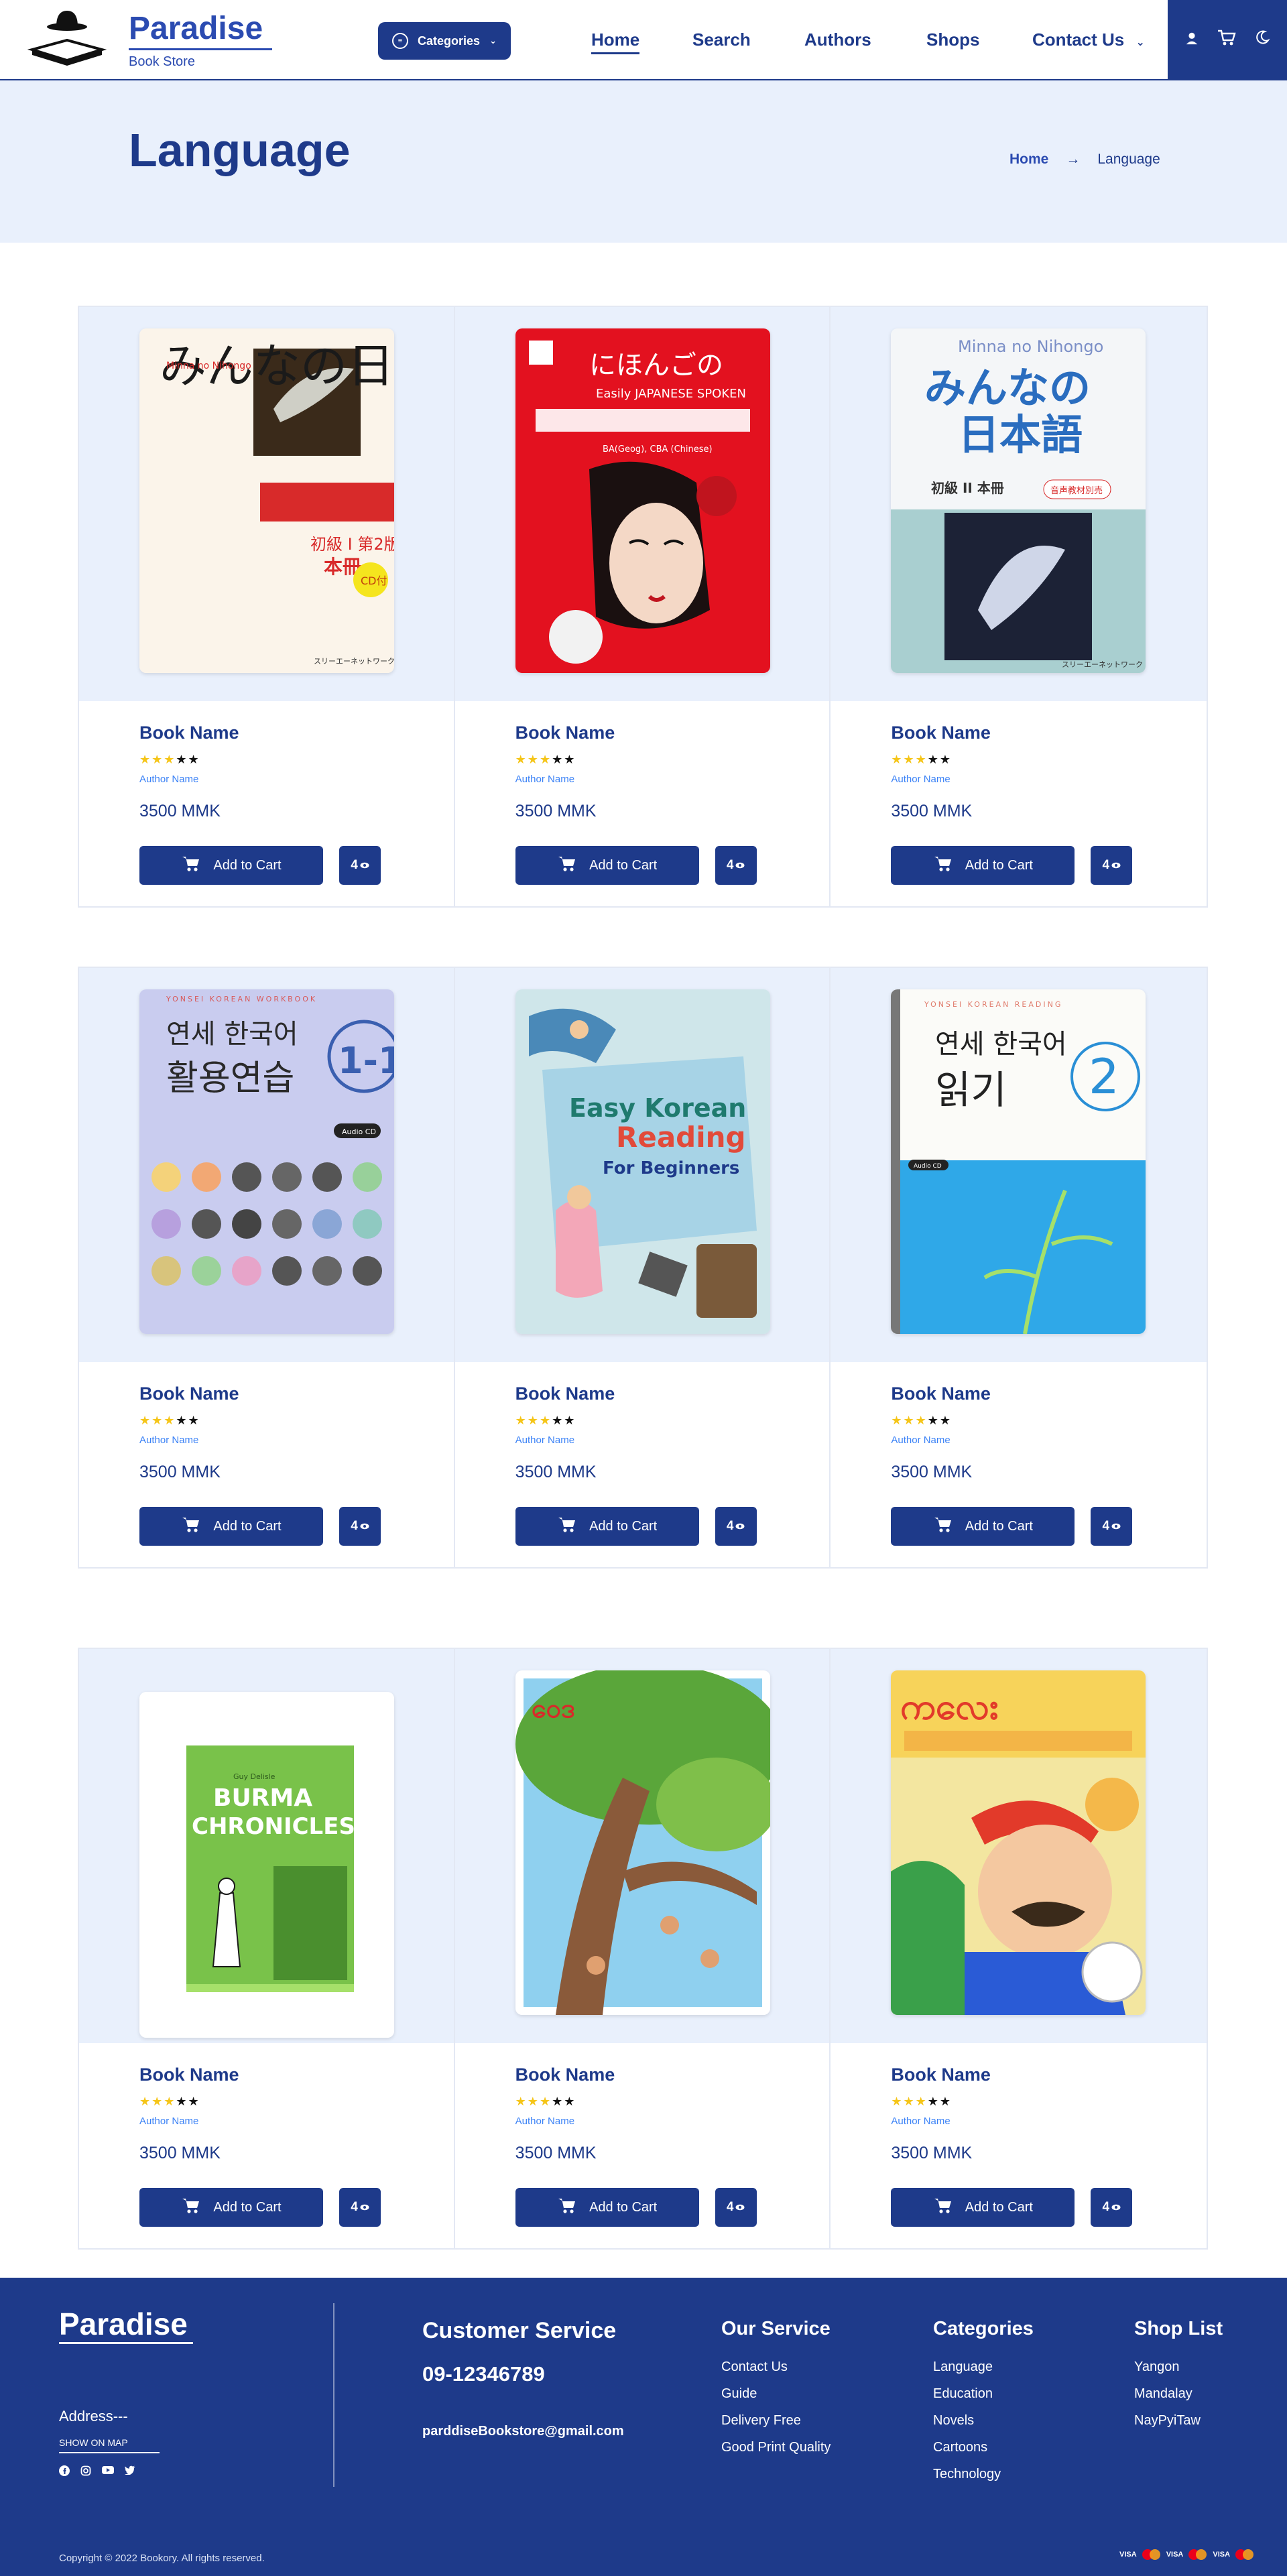 Image resolution: width=1287 pixels, height=2576 pixels. I want to click on chevron-down-icon: ⌄, so click(493, 41).